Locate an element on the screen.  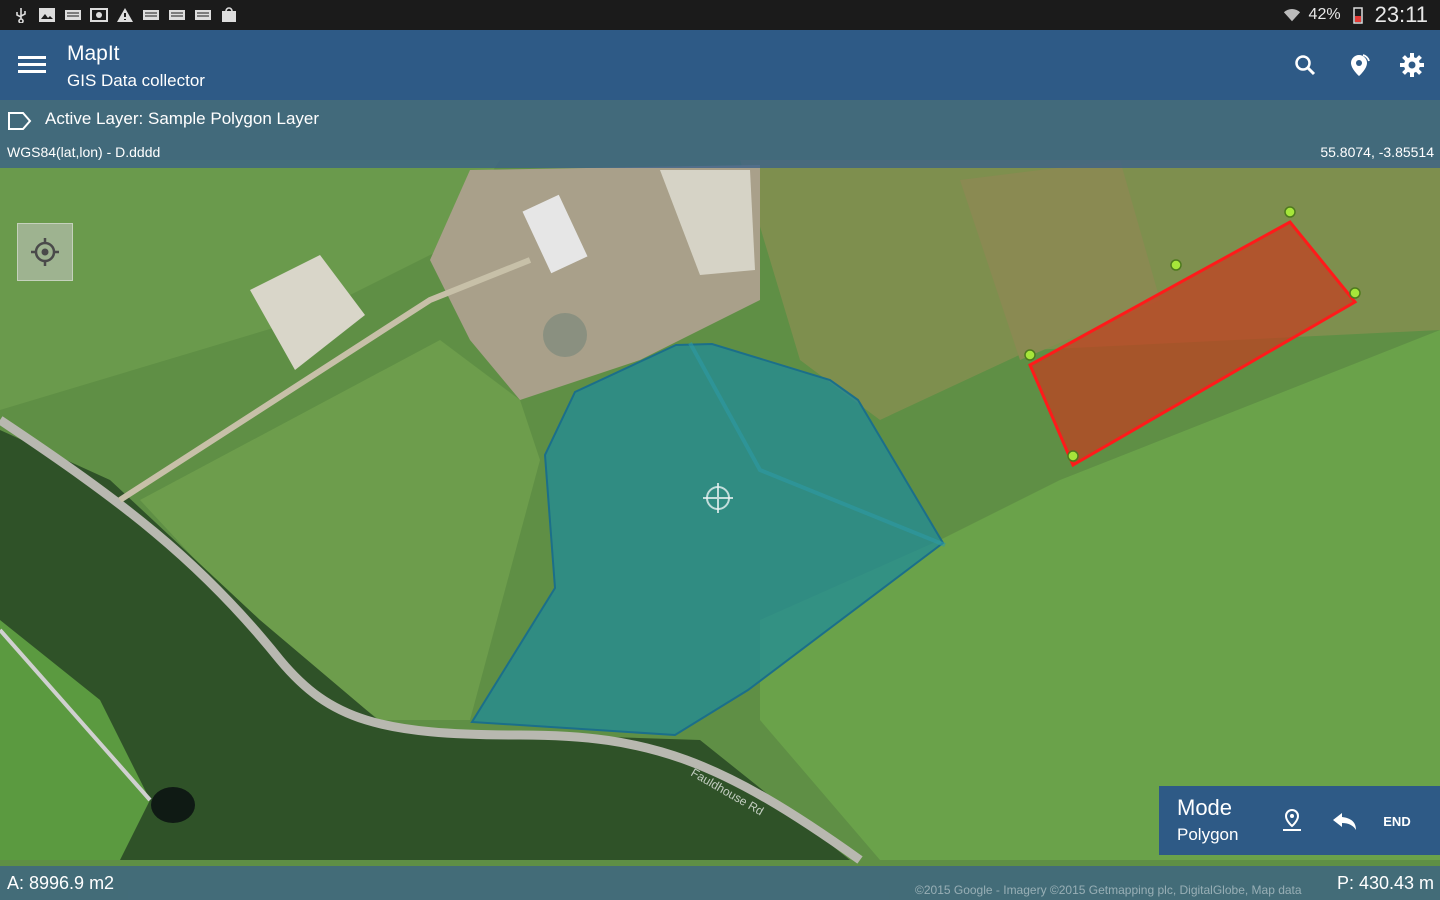
edit-mode-panel: Mode Polygon END is located at coordinates (1299, 820).